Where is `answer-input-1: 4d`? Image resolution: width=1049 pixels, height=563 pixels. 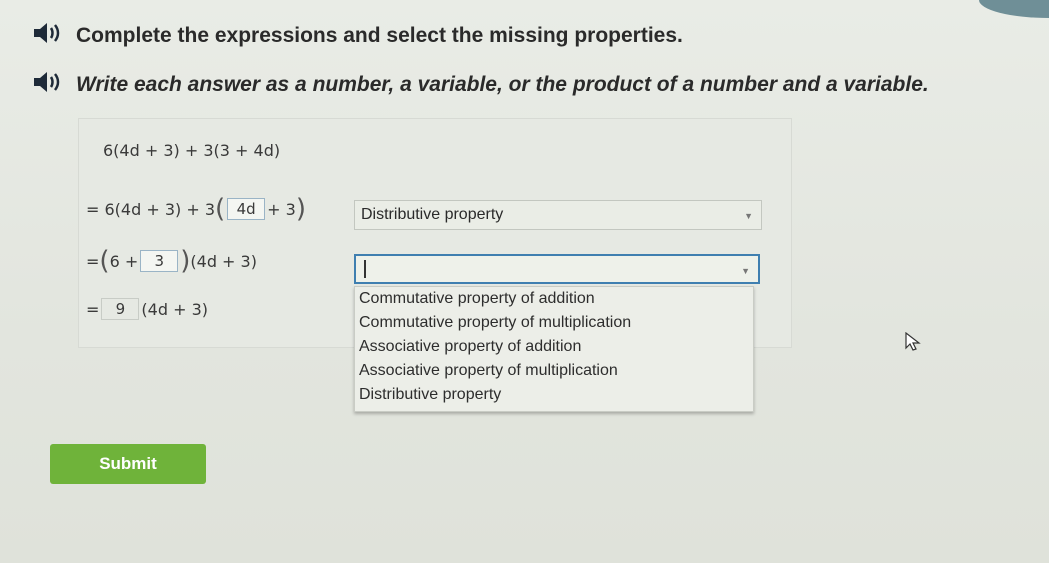 answer-input-1: 4d is located at coordinates (246, 209).